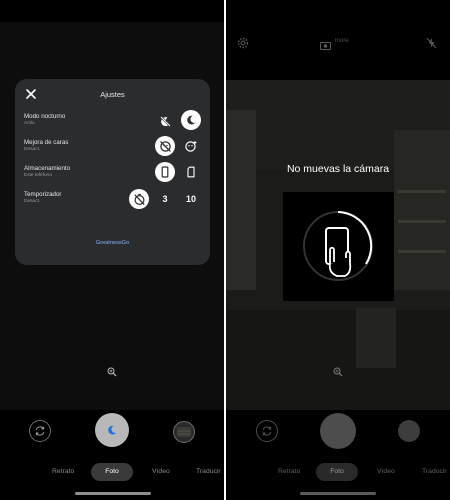 This screenshot has height=500, width=450. What do you see at coordinates (165, 146) in the screenshot?
I see `face-retouch-off-icon` at bounding box center [165, 146].